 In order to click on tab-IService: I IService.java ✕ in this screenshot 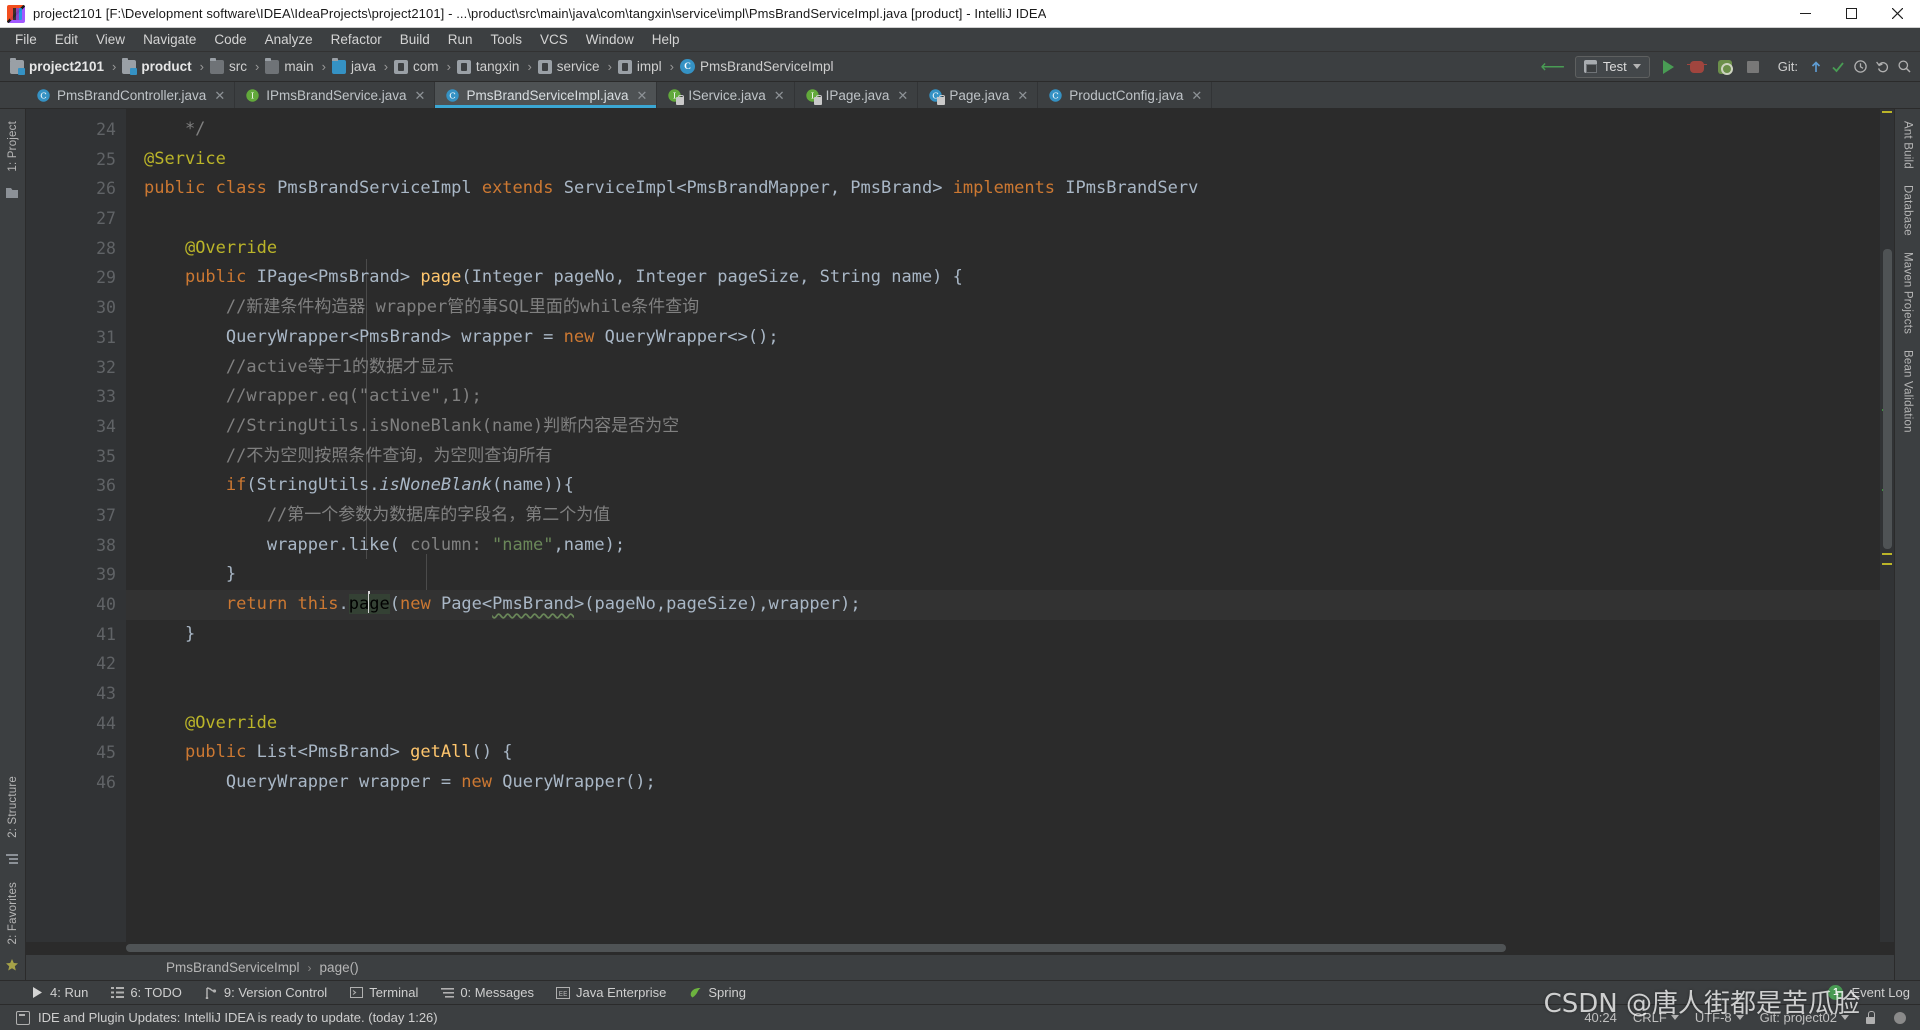, I will do `click(726, 95)`.